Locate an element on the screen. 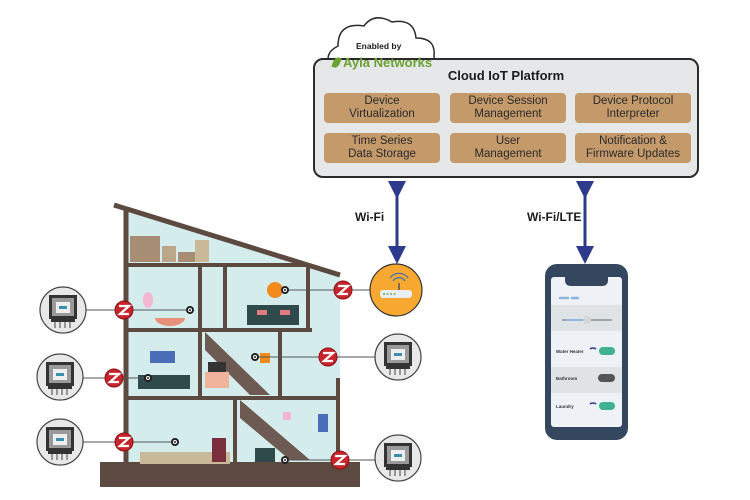 Image resolution: width=750 pixels, height=500 pixels. module-user-management: User Management is located at coordinates (508, 148).